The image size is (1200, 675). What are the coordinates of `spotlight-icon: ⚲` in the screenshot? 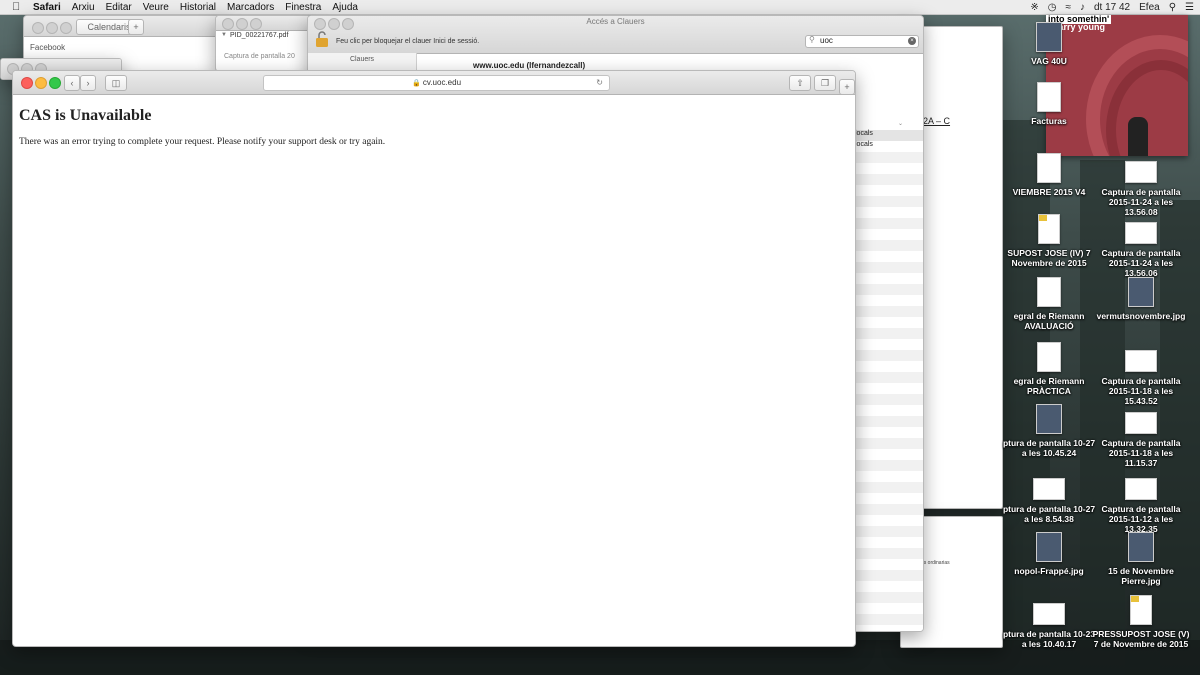 It's located at (1172, 7).